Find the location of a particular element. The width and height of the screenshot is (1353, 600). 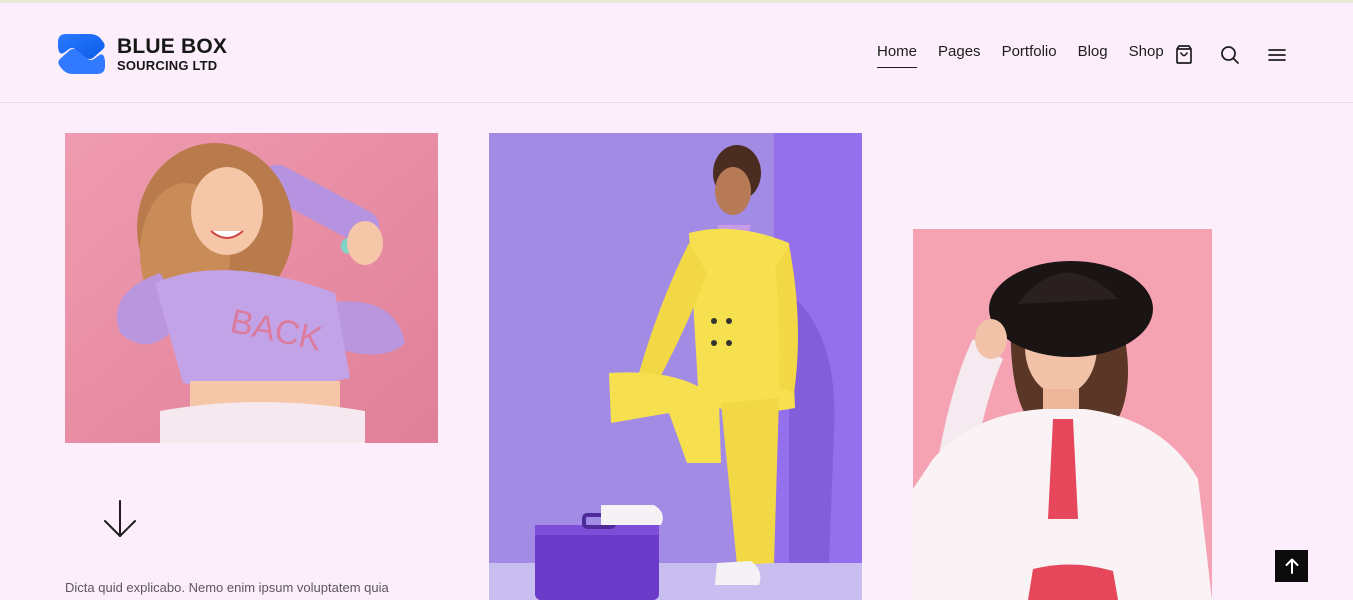

arrow-up-icon is located at coordinates (1291, 566).